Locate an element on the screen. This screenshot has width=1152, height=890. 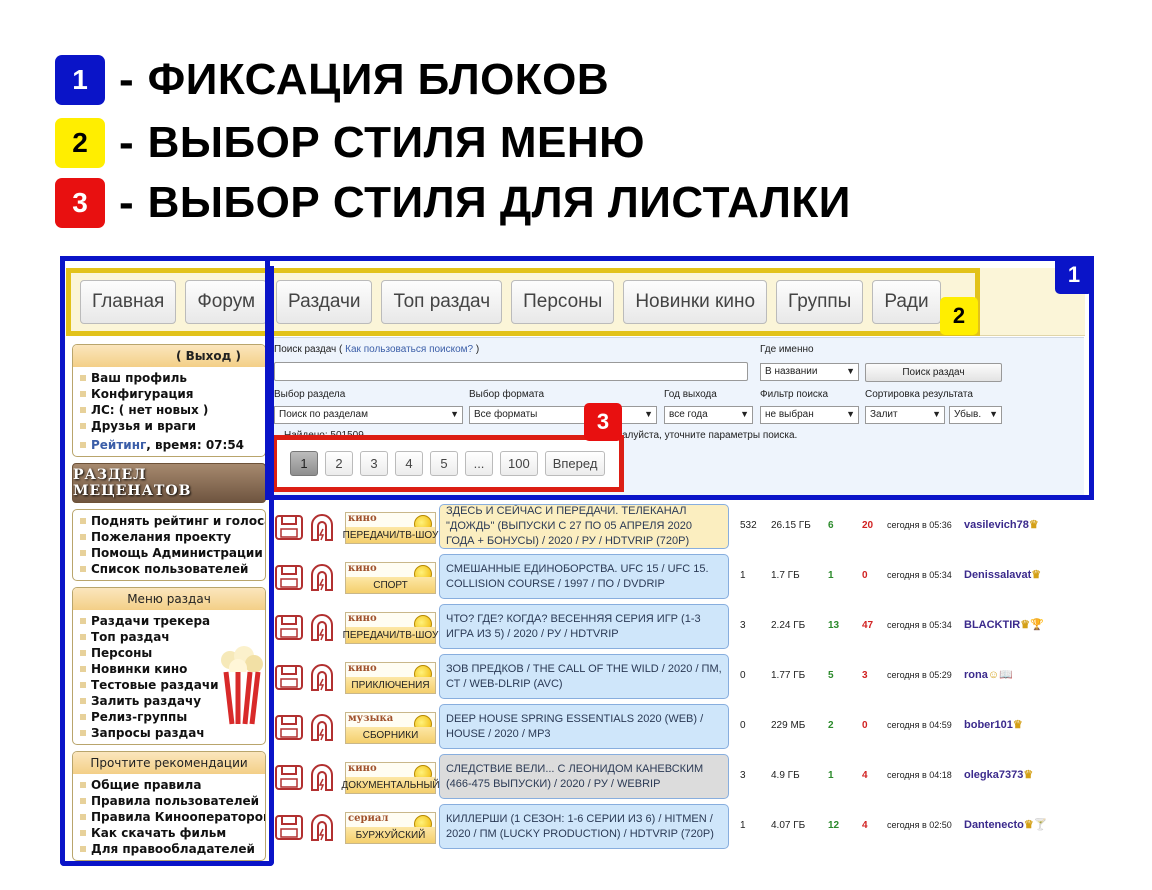
leechers-count: 20 is located at coordinates (868, 525).